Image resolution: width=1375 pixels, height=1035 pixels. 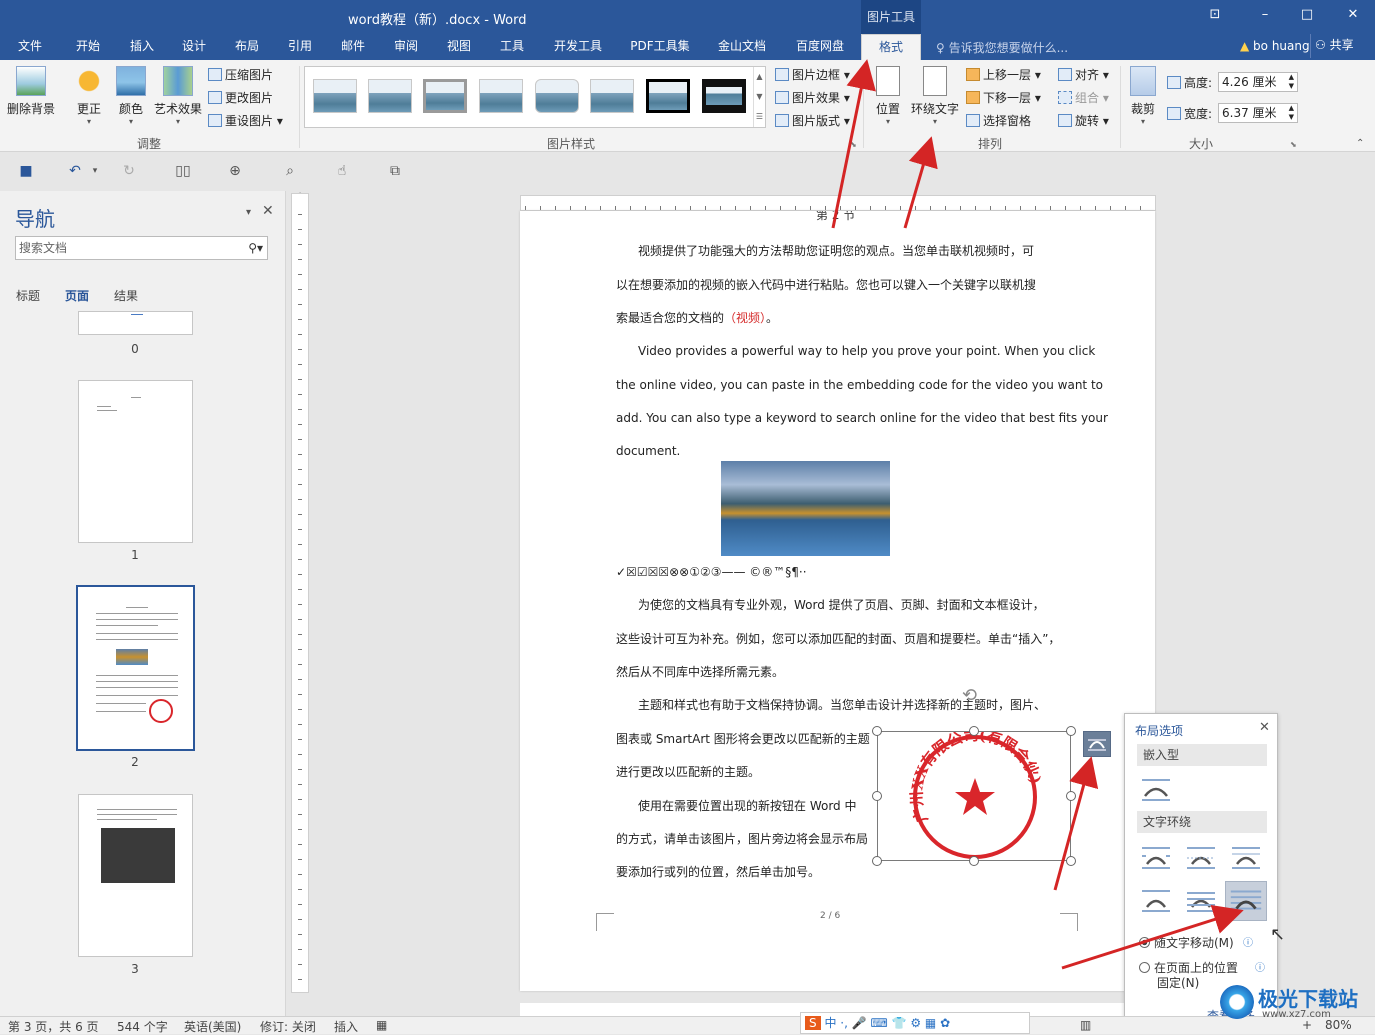 What do you see at coordinates (1085, 1025) in the screenshot?
I see `read-mode-icon: ▥` at bounding box center [1085, 1025].